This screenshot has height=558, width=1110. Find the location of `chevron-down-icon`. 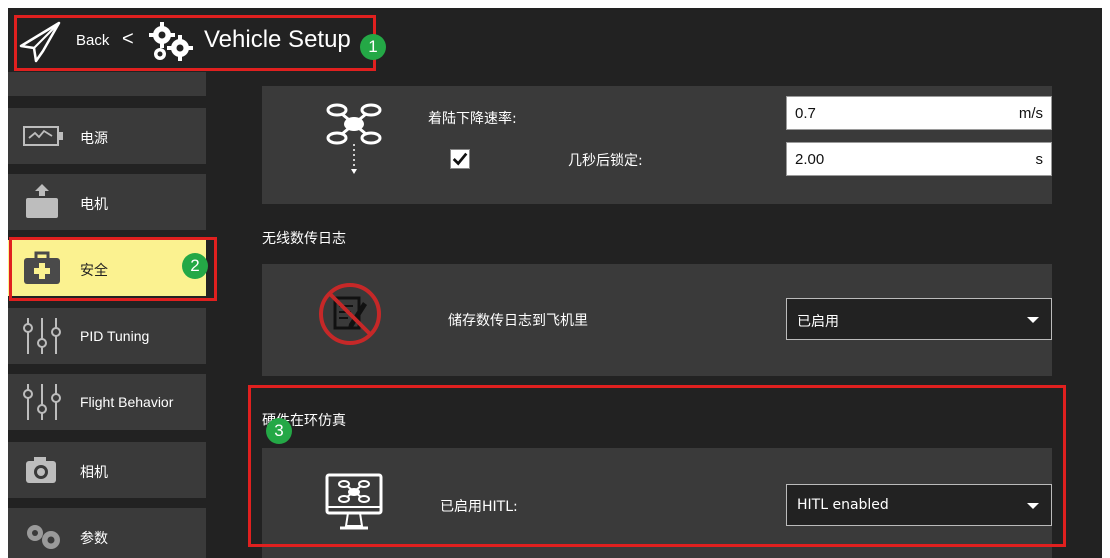

chevron-down-icon is located at coordinates (1033, 320).